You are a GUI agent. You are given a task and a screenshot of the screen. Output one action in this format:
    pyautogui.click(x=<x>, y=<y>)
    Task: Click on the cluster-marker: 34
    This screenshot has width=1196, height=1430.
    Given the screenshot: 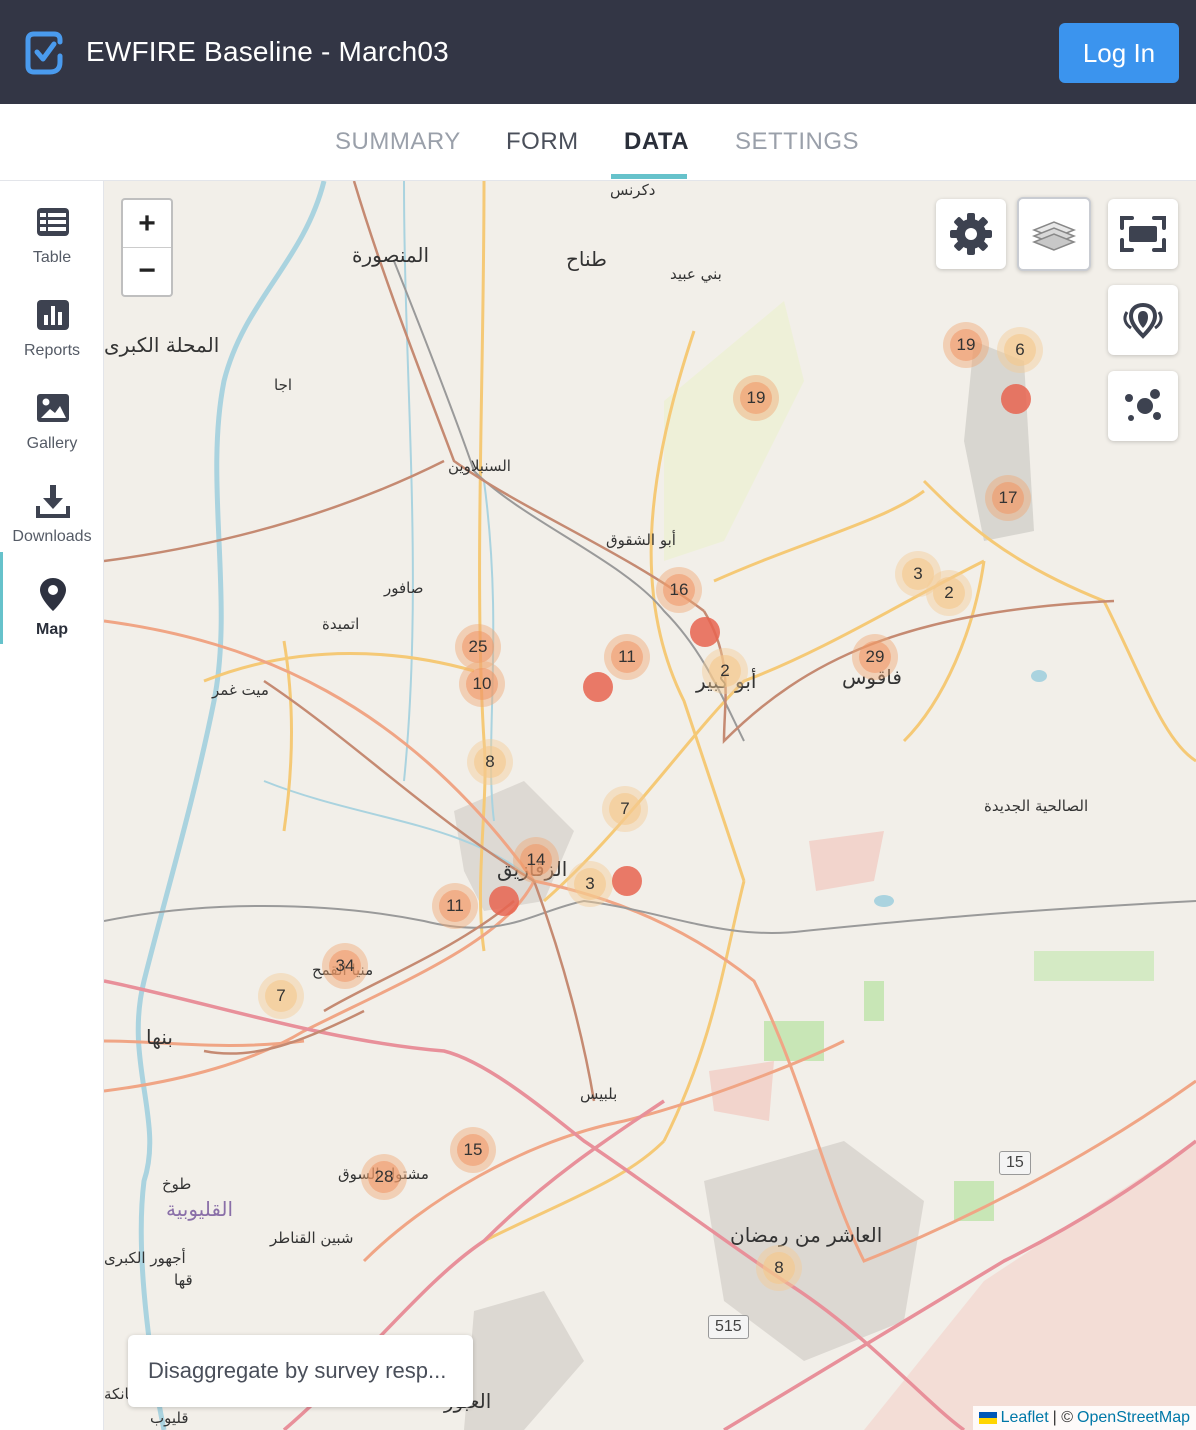 What is the action you would take?
    pyautogui.click(x=345, y=966)
    